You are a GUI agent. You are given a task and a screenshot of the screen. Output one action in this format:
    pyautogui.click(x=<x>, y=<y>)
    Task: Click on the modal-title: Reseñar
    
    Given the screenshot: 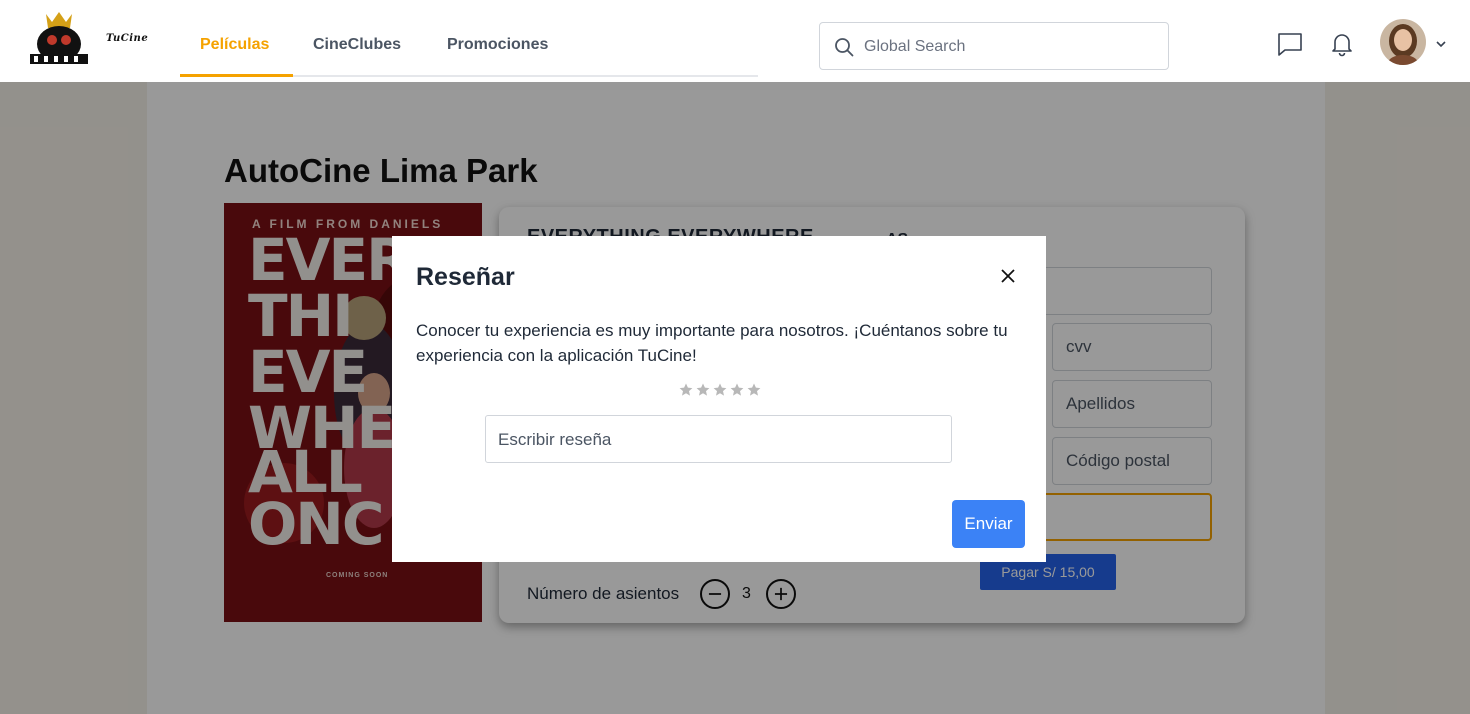 What is the action you would take?
    pyautogui.click(x=465, y=277)
    